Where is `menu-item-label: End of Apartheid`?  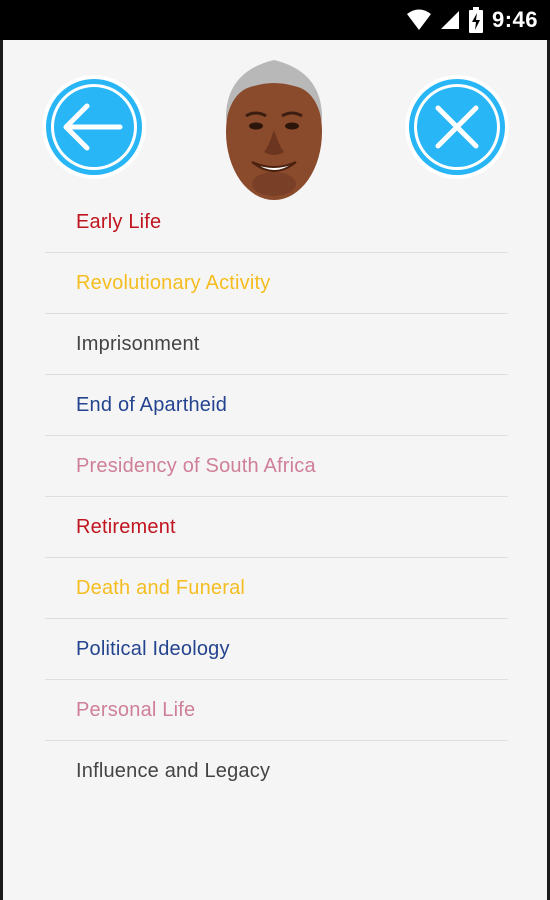
menu-item-label: End of Apartheid is located at coordinates (152, 404).